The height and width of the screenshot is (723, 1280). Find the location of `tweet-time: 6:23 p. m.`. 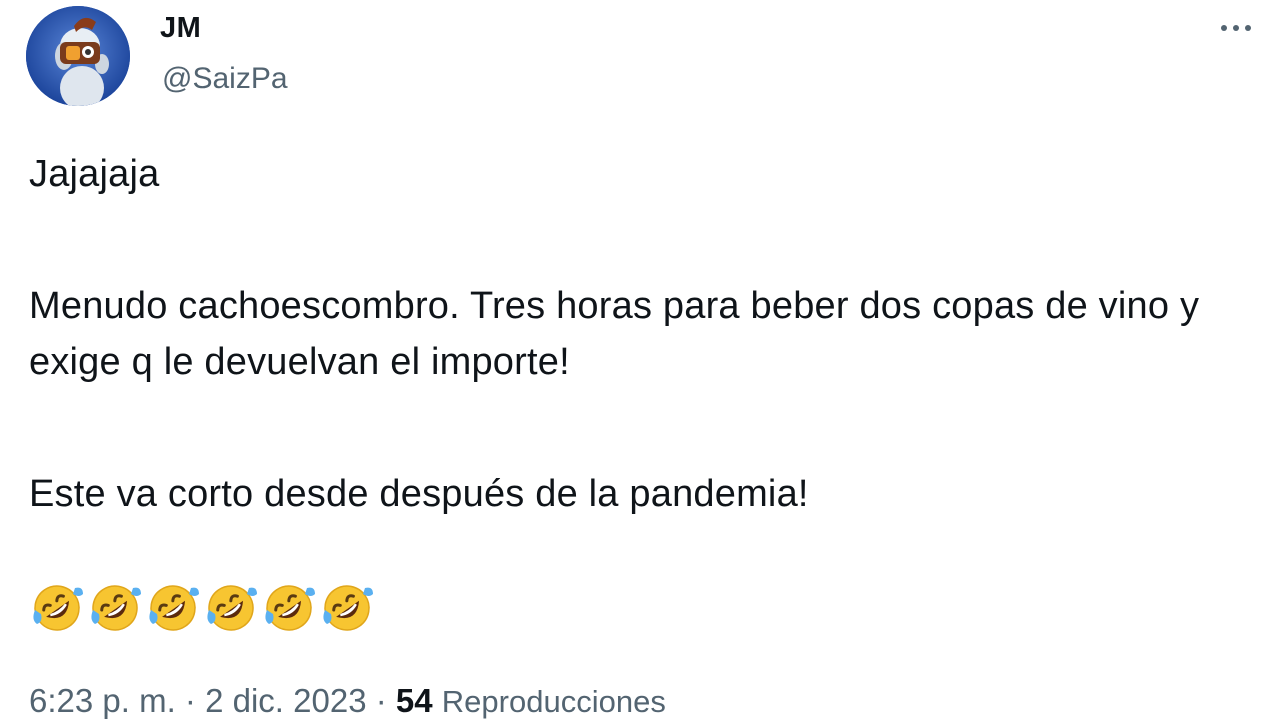

tweet-time: 6:23 p. m. is located at coordinates (102, 700).